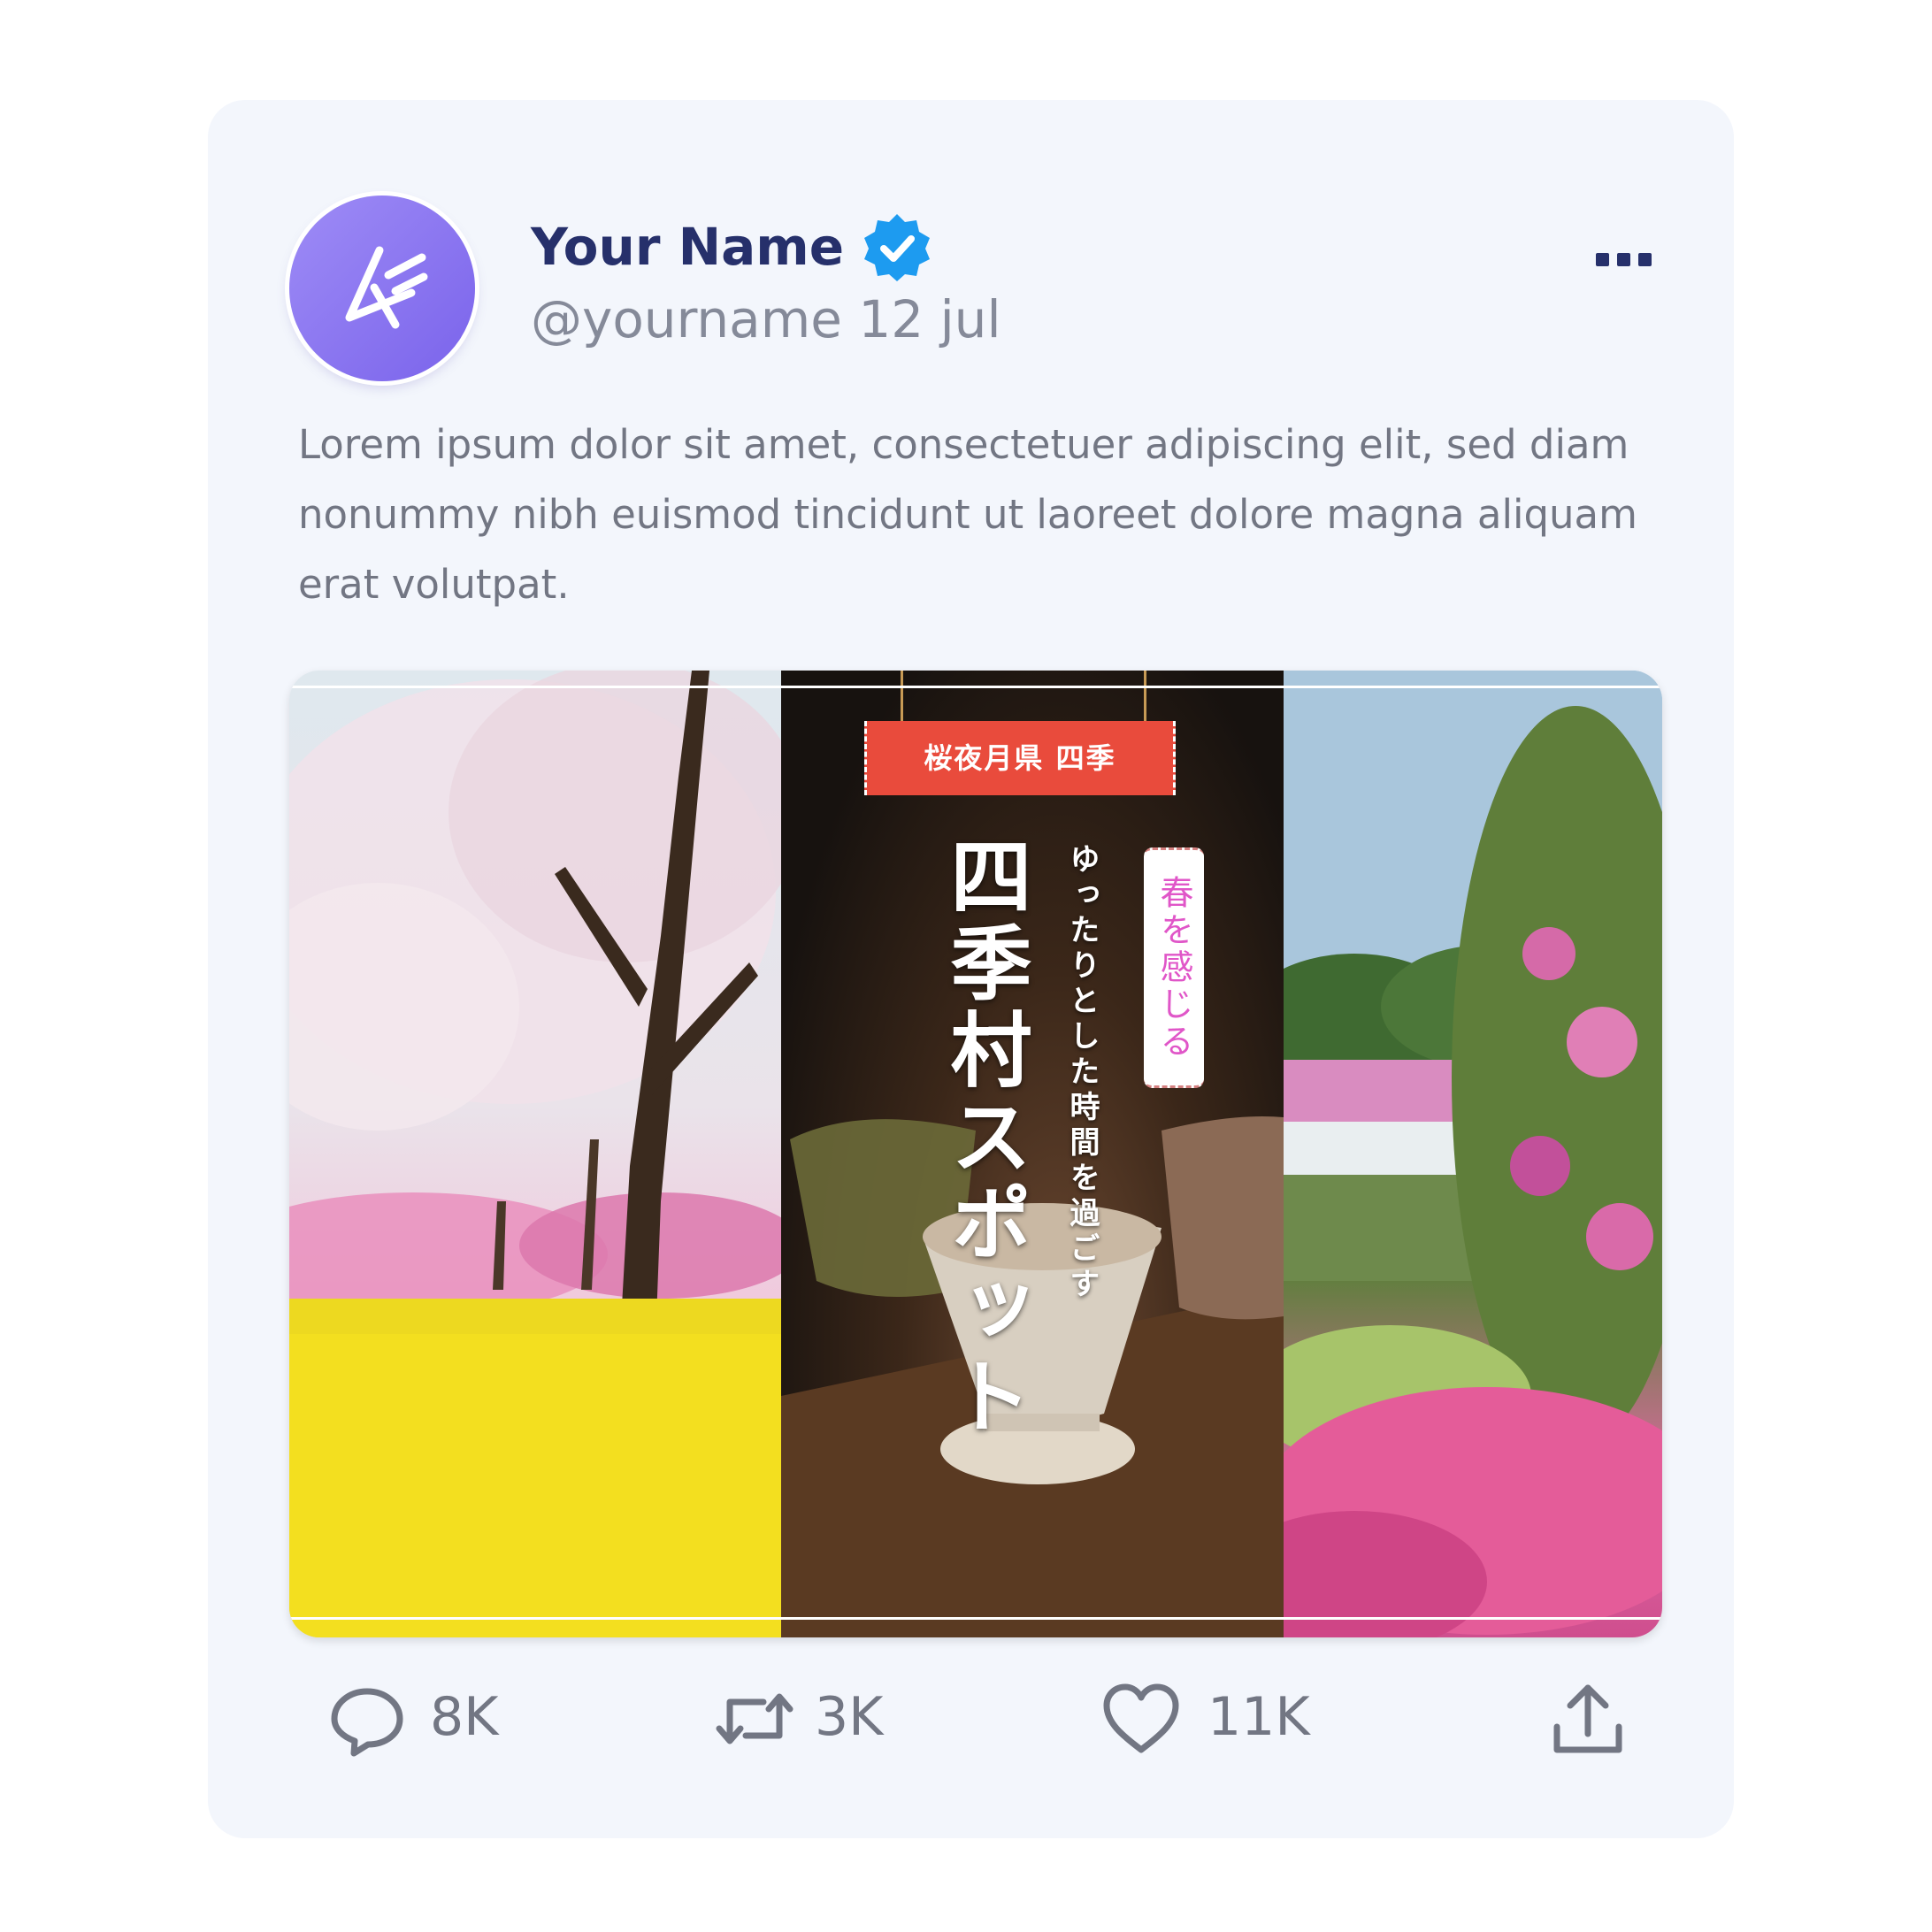 The width and height of the screenshot is (1932, 1932). Describe the element at coordinates (849, 1717) in the screenshot. I see `retweet-count: 3K` at that location.